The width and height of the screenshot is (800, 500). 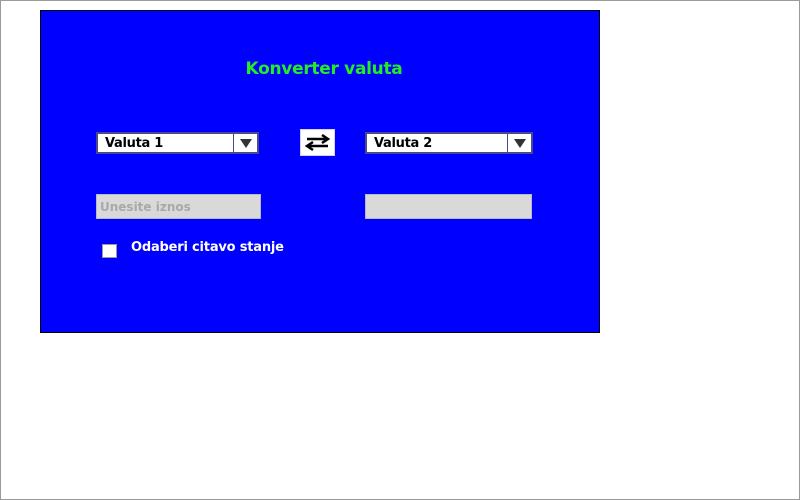 What do you see at coordinates (177, 143) in the screenshot?
I see `from-currency-select: Valuta 1` at bounding box center [177, 143].